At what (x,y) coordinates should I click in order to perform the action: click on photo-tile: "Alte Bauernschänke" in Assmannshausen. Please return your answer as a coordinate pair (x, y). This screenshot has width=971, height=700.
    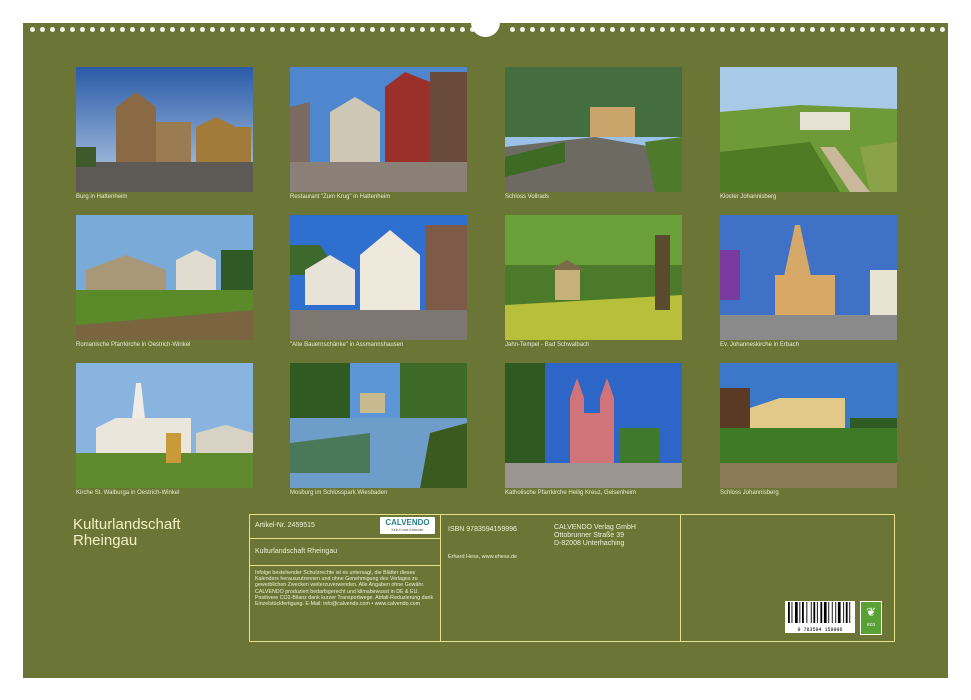
    Looking at the image, I should click on (378, 281).